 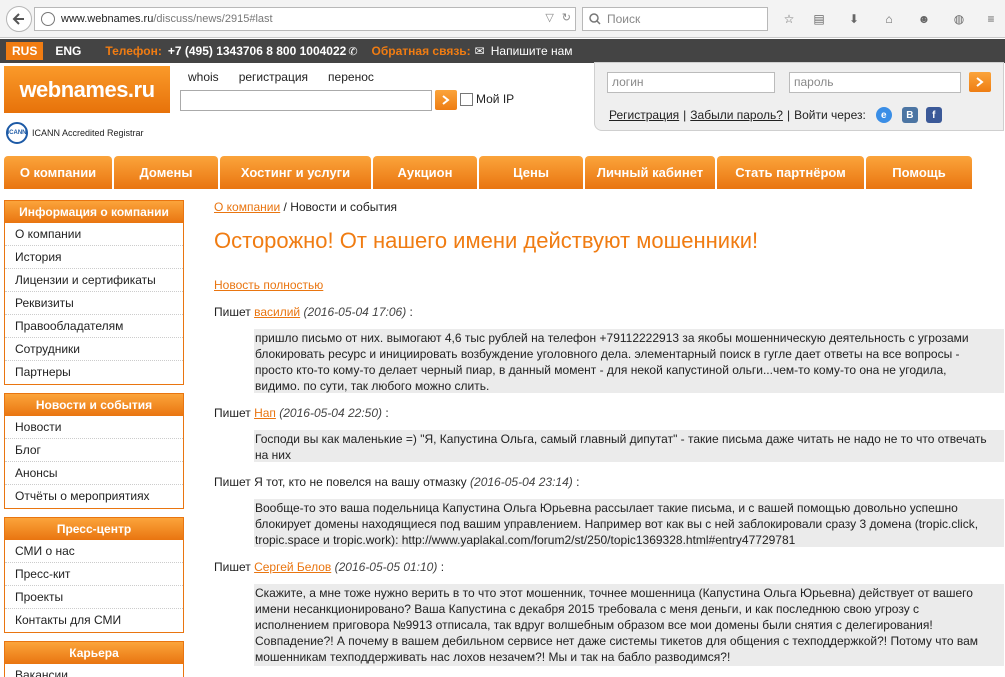 What do you see at coordinates (532, 51) in the screenshot?
I see `feedback-link: Напишите нам` at bounding box center [532, 51].